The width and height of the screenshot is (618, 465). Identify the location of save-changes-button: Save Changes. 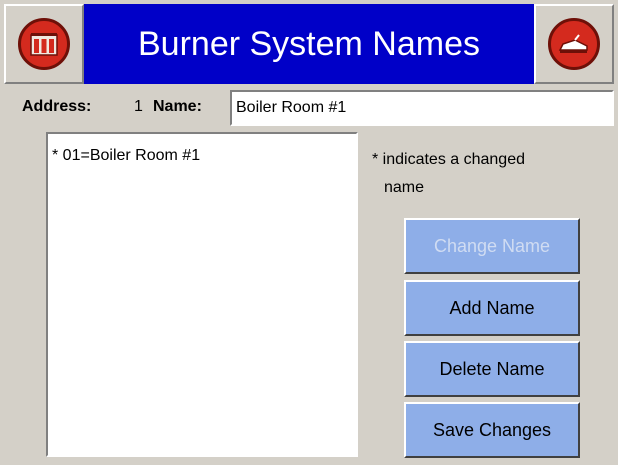
(492, 430).